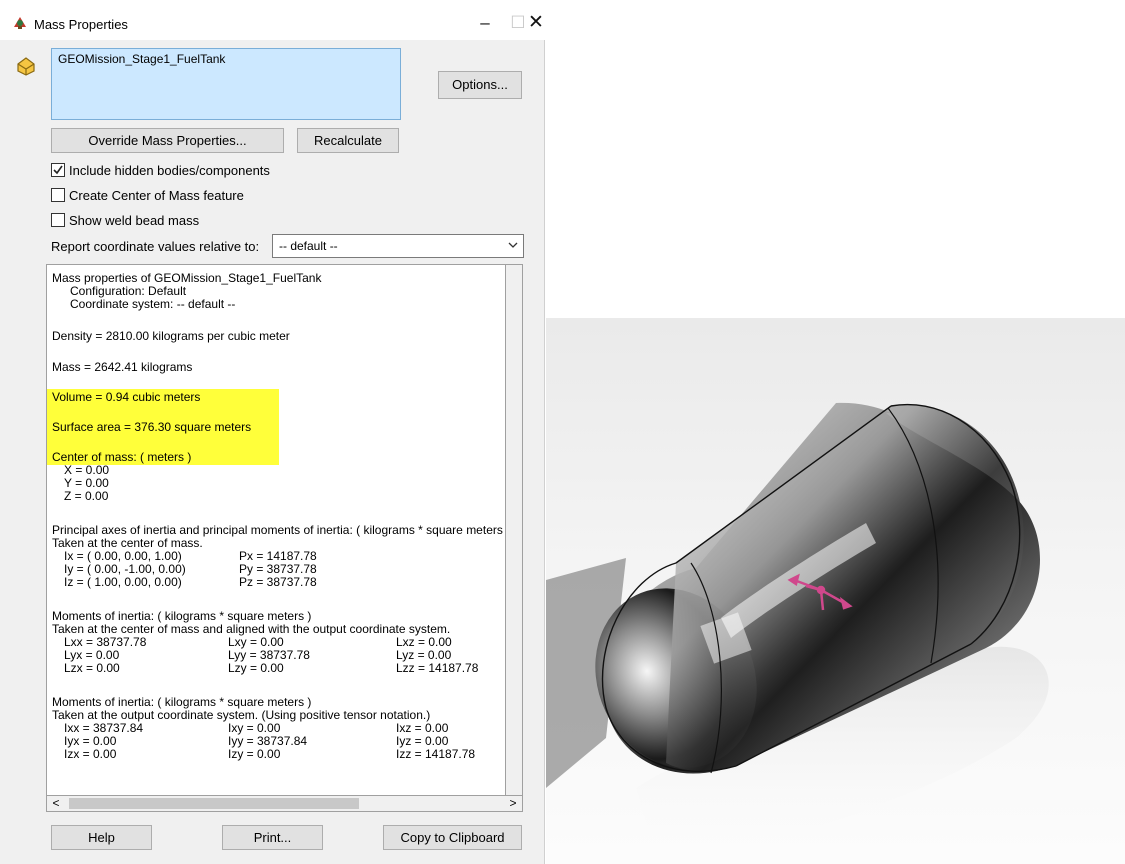 The width and height of the screenshot is (1125, 864). Describe the element at coordinates (226, 84) in the screenshot. I see `selection-list: GEOMission_Stage1_FuelTank` at that location.